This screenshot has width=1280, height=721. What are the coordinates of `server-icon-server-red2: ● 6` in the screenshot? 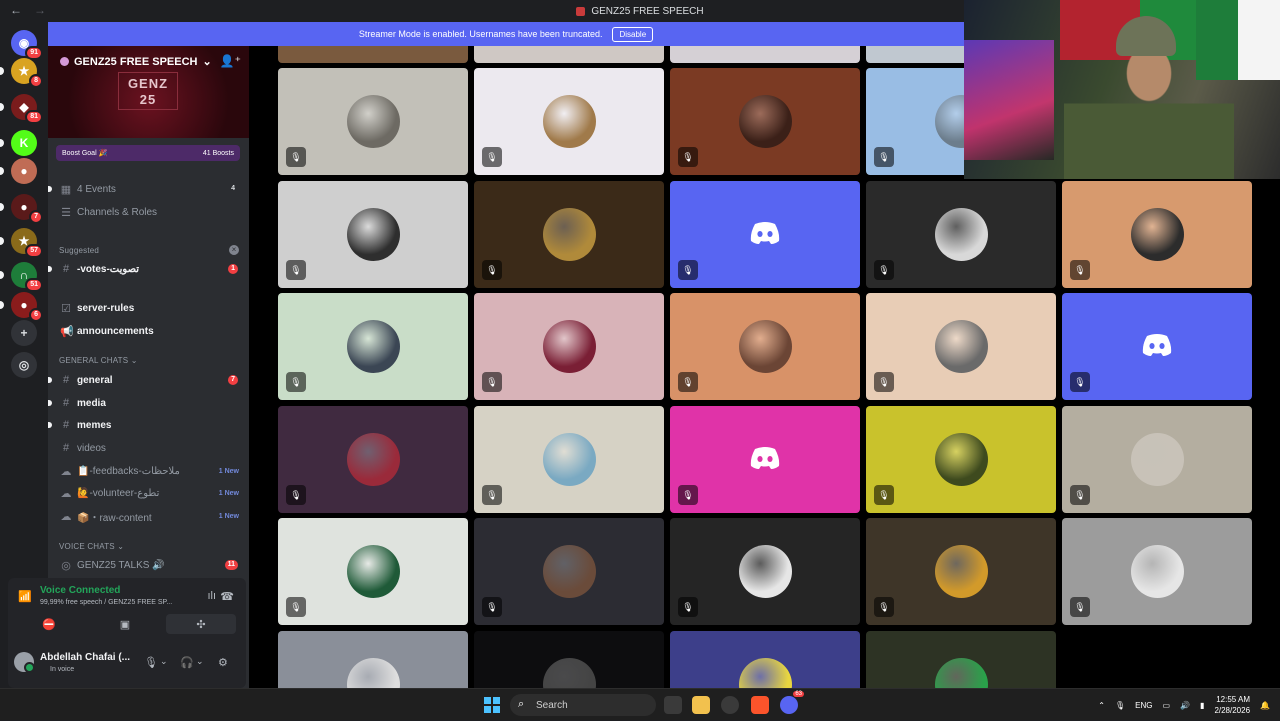 It's located at (27, 307).